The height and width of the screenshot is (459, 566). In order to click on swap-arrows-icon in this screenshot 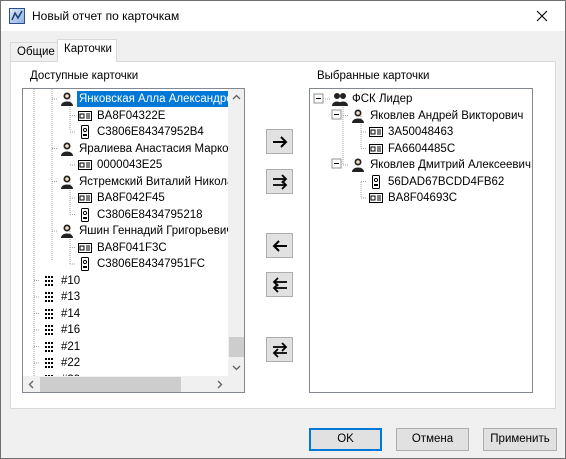, I will do `click(280, 350)`.